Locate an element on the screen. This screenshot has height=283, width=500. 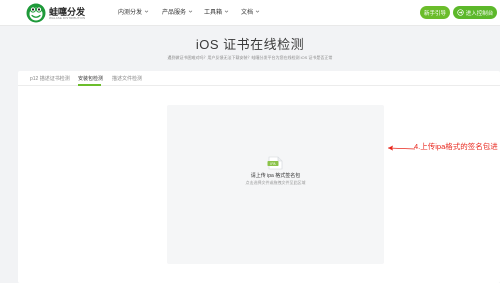
annotation-arrow-icon is located at coordinates (401, 148).